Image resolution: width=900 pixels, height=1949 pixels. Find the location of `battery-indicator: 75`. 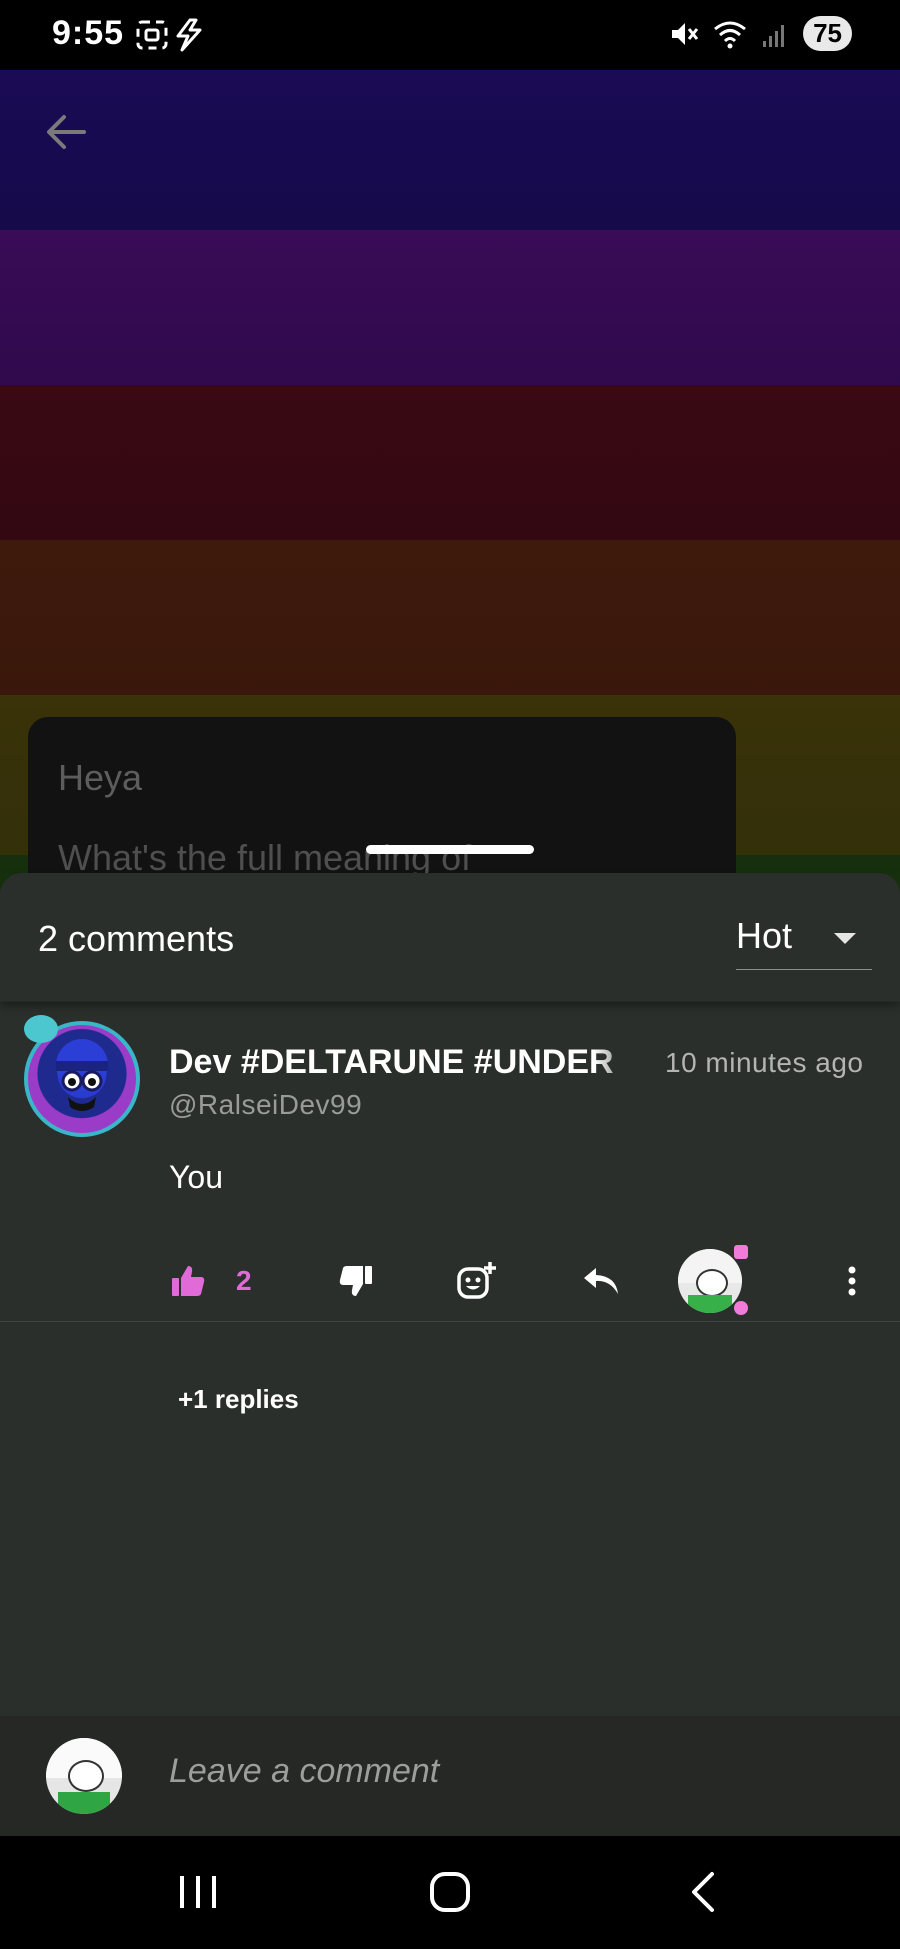

battery-indicator: 75 is located at coordinates (827, 33).